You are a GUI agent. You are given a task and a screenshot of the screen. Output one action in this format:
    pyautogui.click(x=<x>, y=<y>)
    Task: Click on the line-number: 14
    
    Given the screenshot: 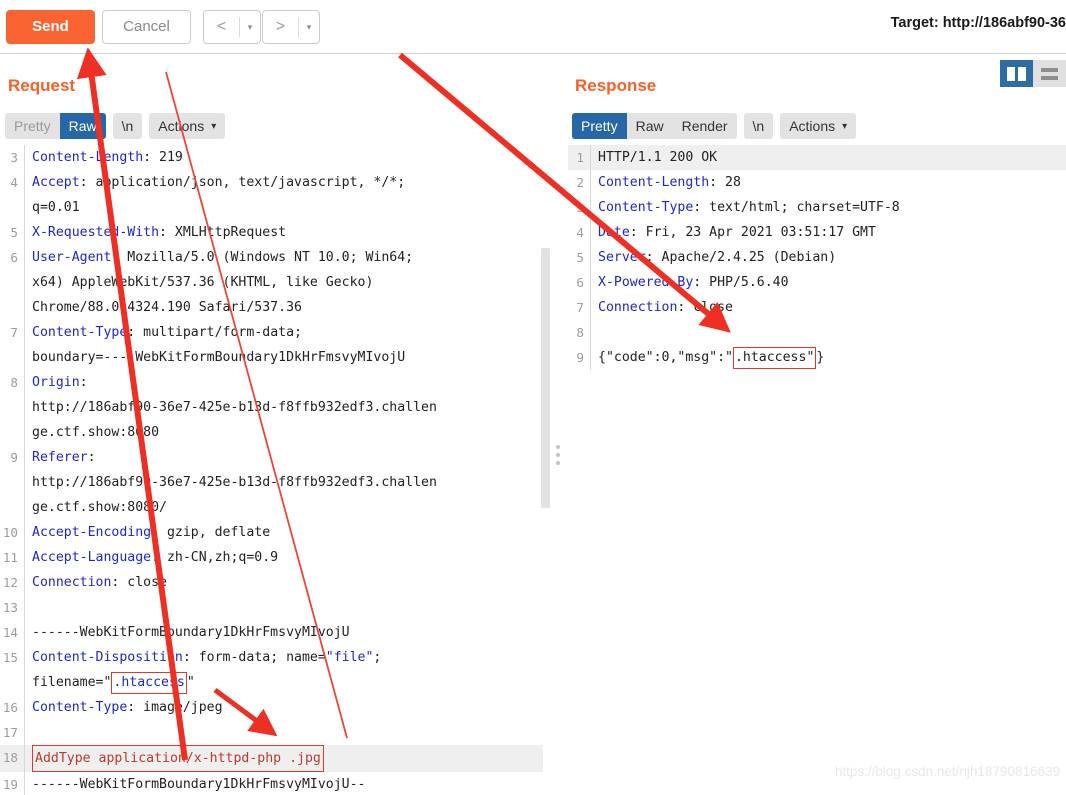 What is the action you would take?
    pyautogui.click(x=10, y=632)
    